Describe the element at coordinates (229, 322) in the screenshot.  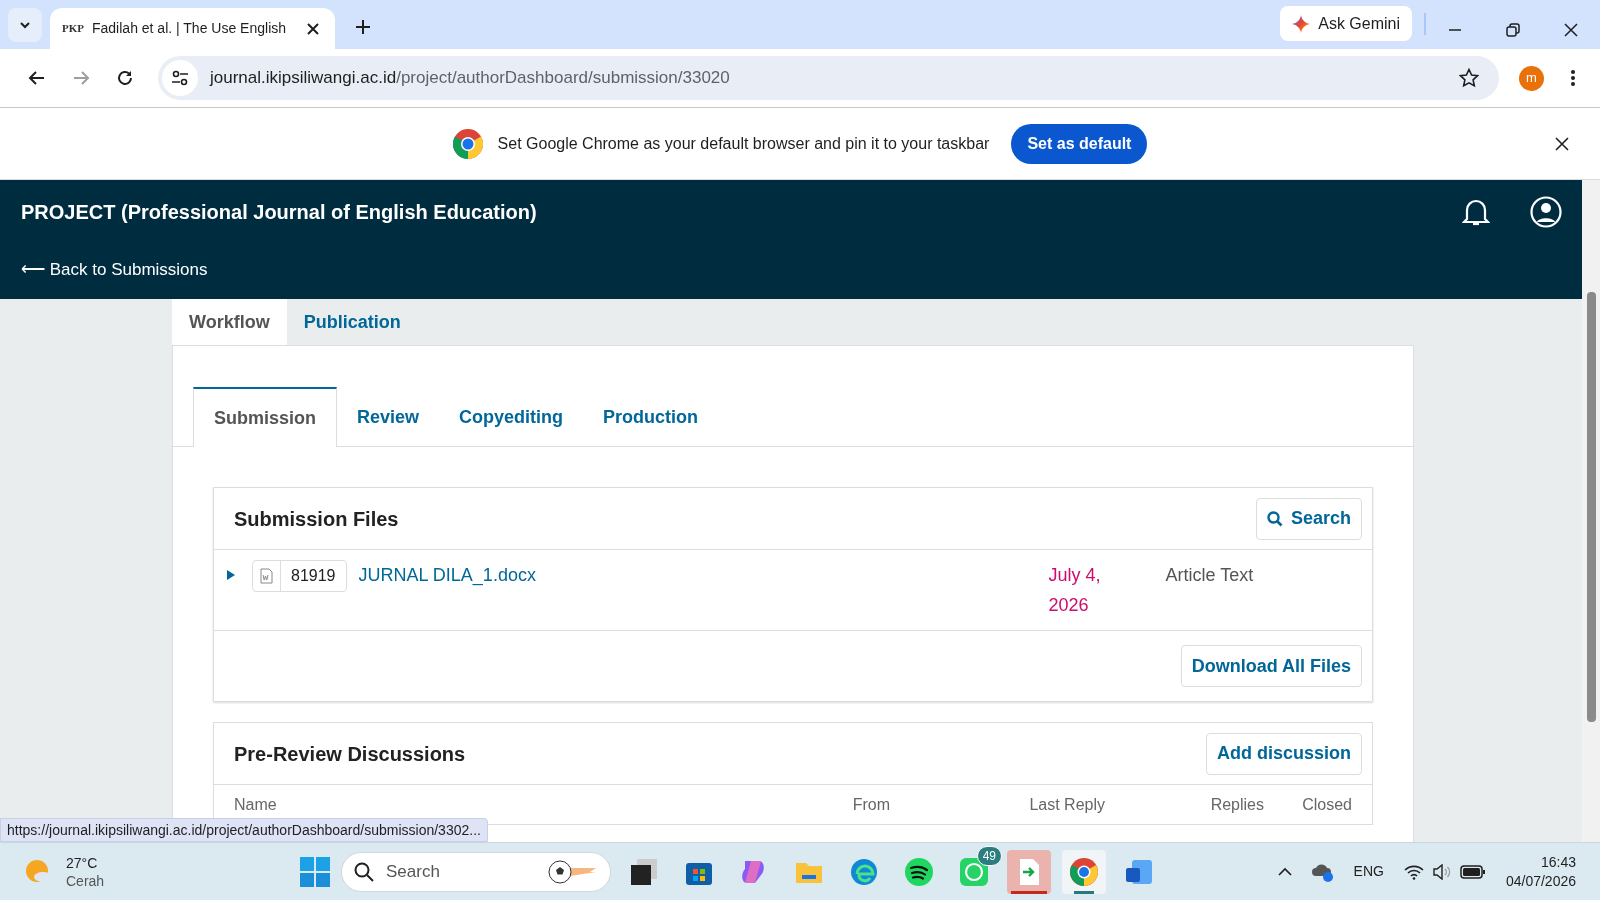
I see `page-tab: Workflow` at that location.